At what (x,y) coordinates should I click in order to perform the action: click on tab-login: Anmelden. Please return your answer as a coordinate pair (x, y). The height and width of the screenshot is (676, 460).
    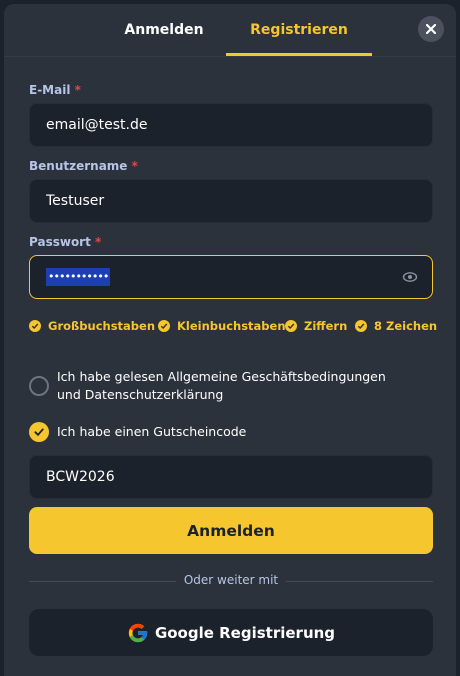
    Looking at the image, I should click on (164, 30).